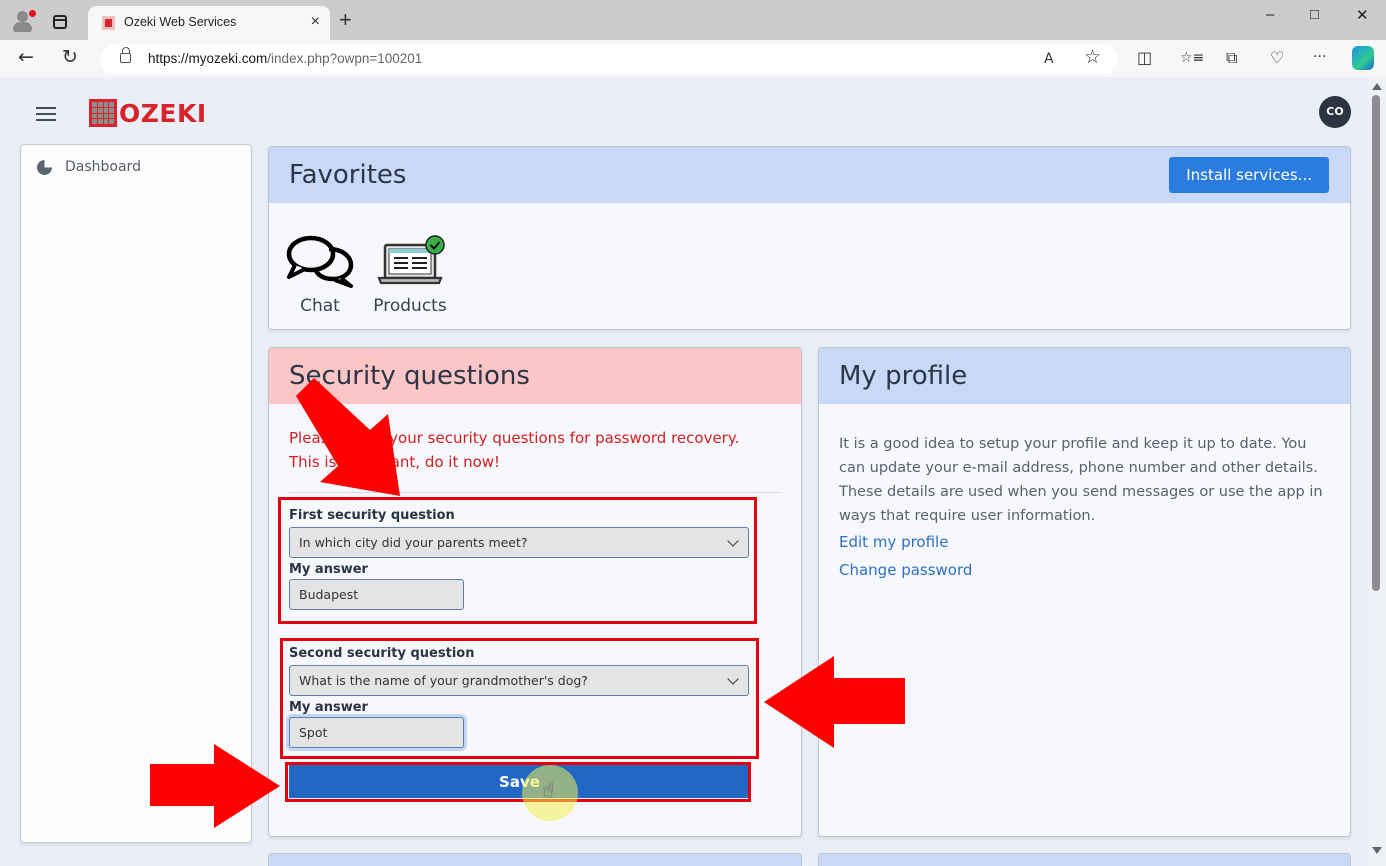  What do you see at coordinates (411, 260) in the screenshot?
I see `laptop-check-icon` at bounding box center [411, 260].